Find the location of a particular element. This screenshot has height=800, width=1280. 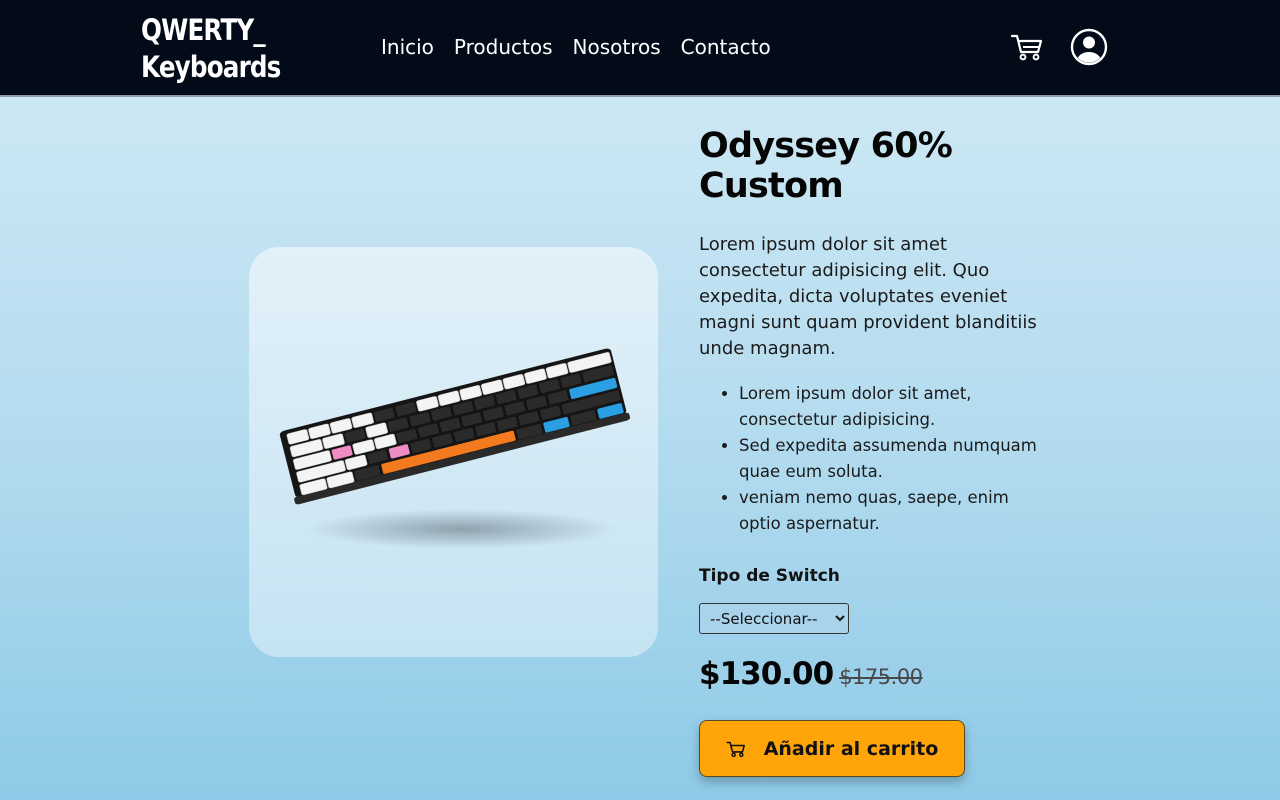

nav-link-contacto: Contacto is located at coordinates (726, 47).